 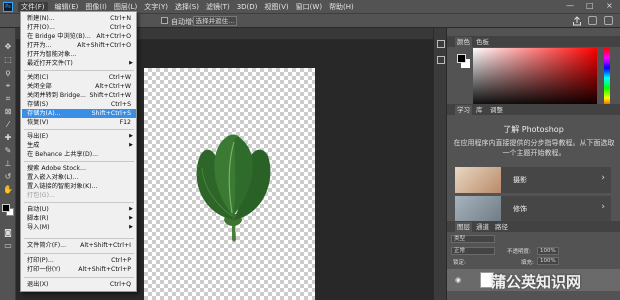 I want to click on tutorial-card-photography: 摄影 ›, so click(x=533, y=180).